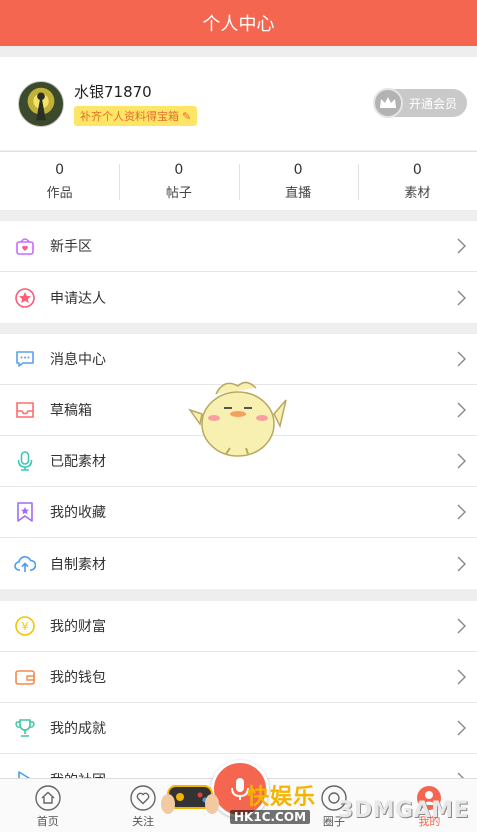  I want to click on heart-icon, so click(143, 798).